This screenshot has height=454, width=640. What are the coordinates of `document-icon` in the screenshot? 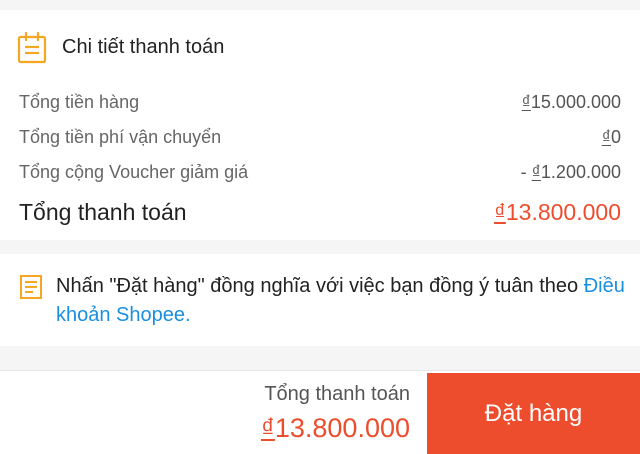 It's located at (31, 289).